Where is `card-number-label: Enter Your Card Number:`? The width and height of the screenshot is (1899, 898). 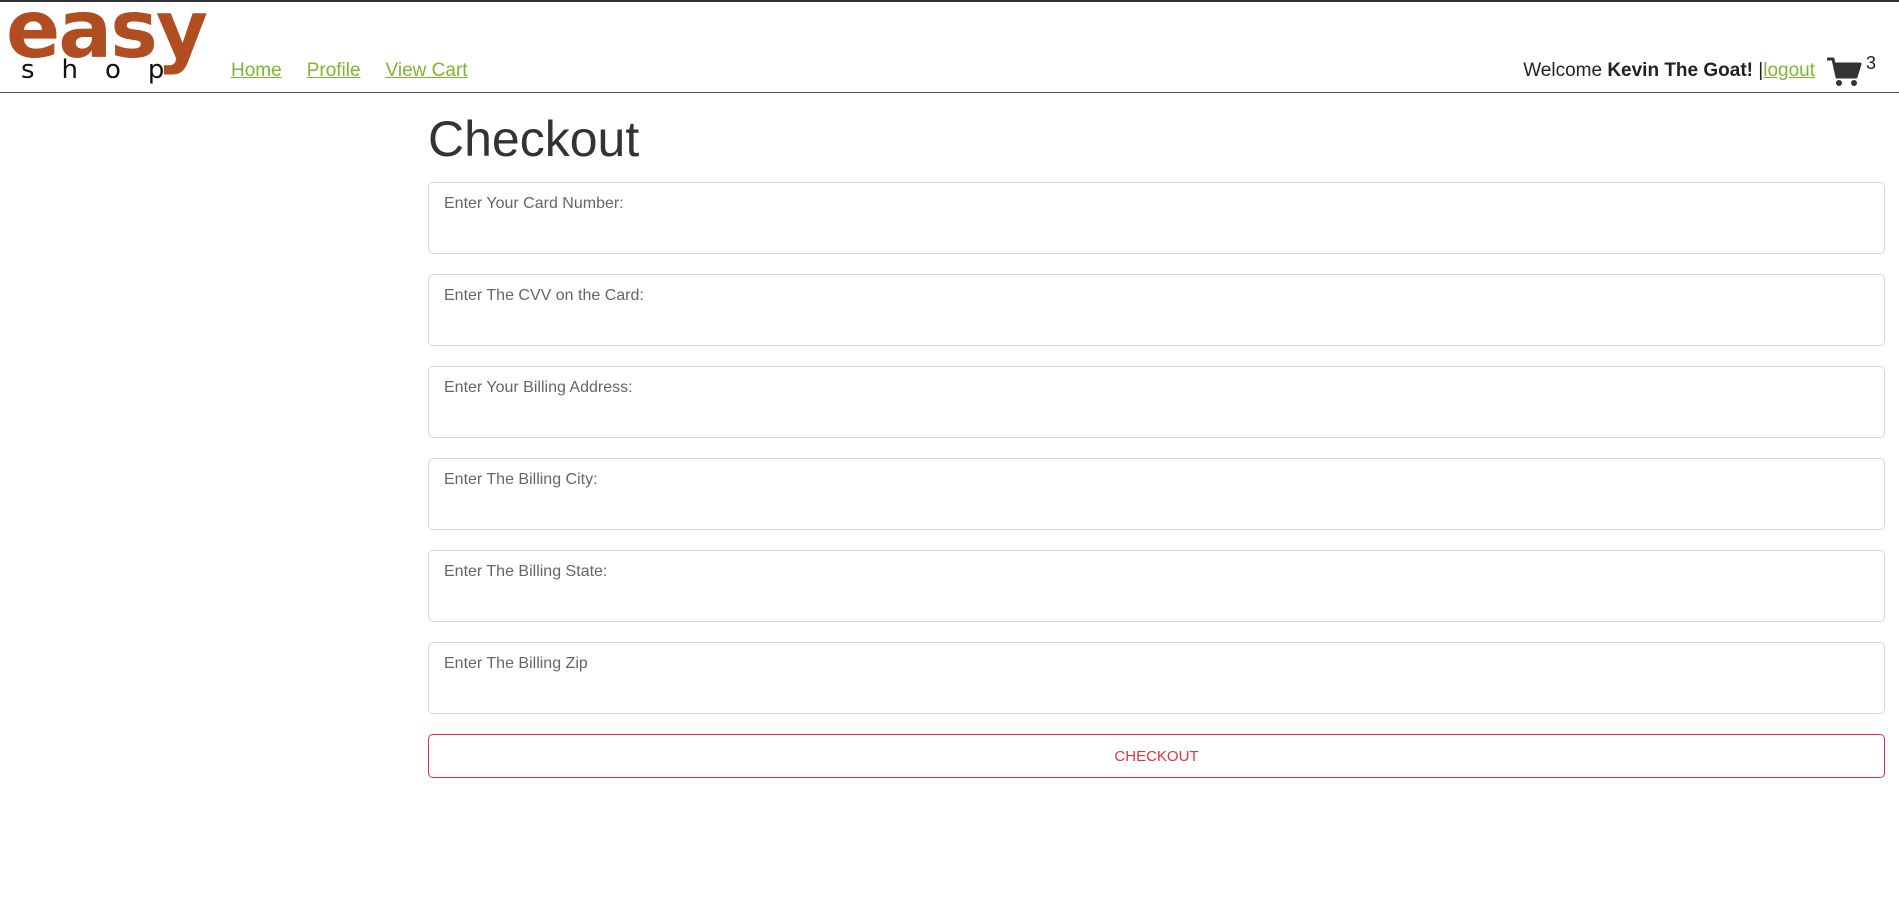
card-number-label: Enter Your Card Number: is located at coordinates (534, 203).